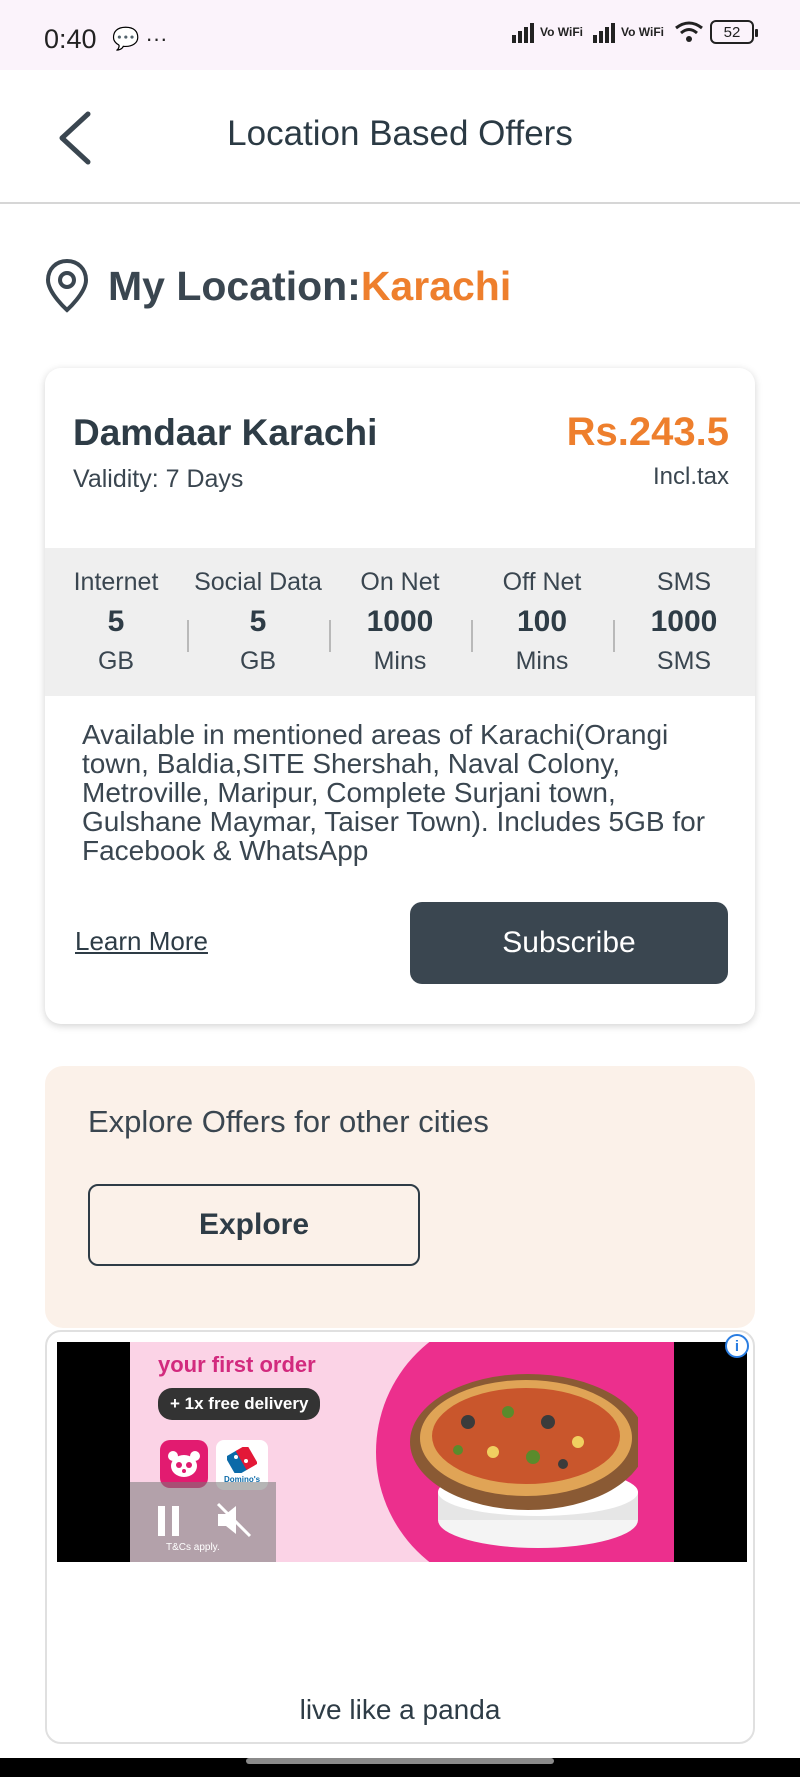 This screenshot has width=800, height=1777. Describe the element at coordinates (158, 479) in the screenshot. I see `offer-validity: Validity: 7 Days` at that location.